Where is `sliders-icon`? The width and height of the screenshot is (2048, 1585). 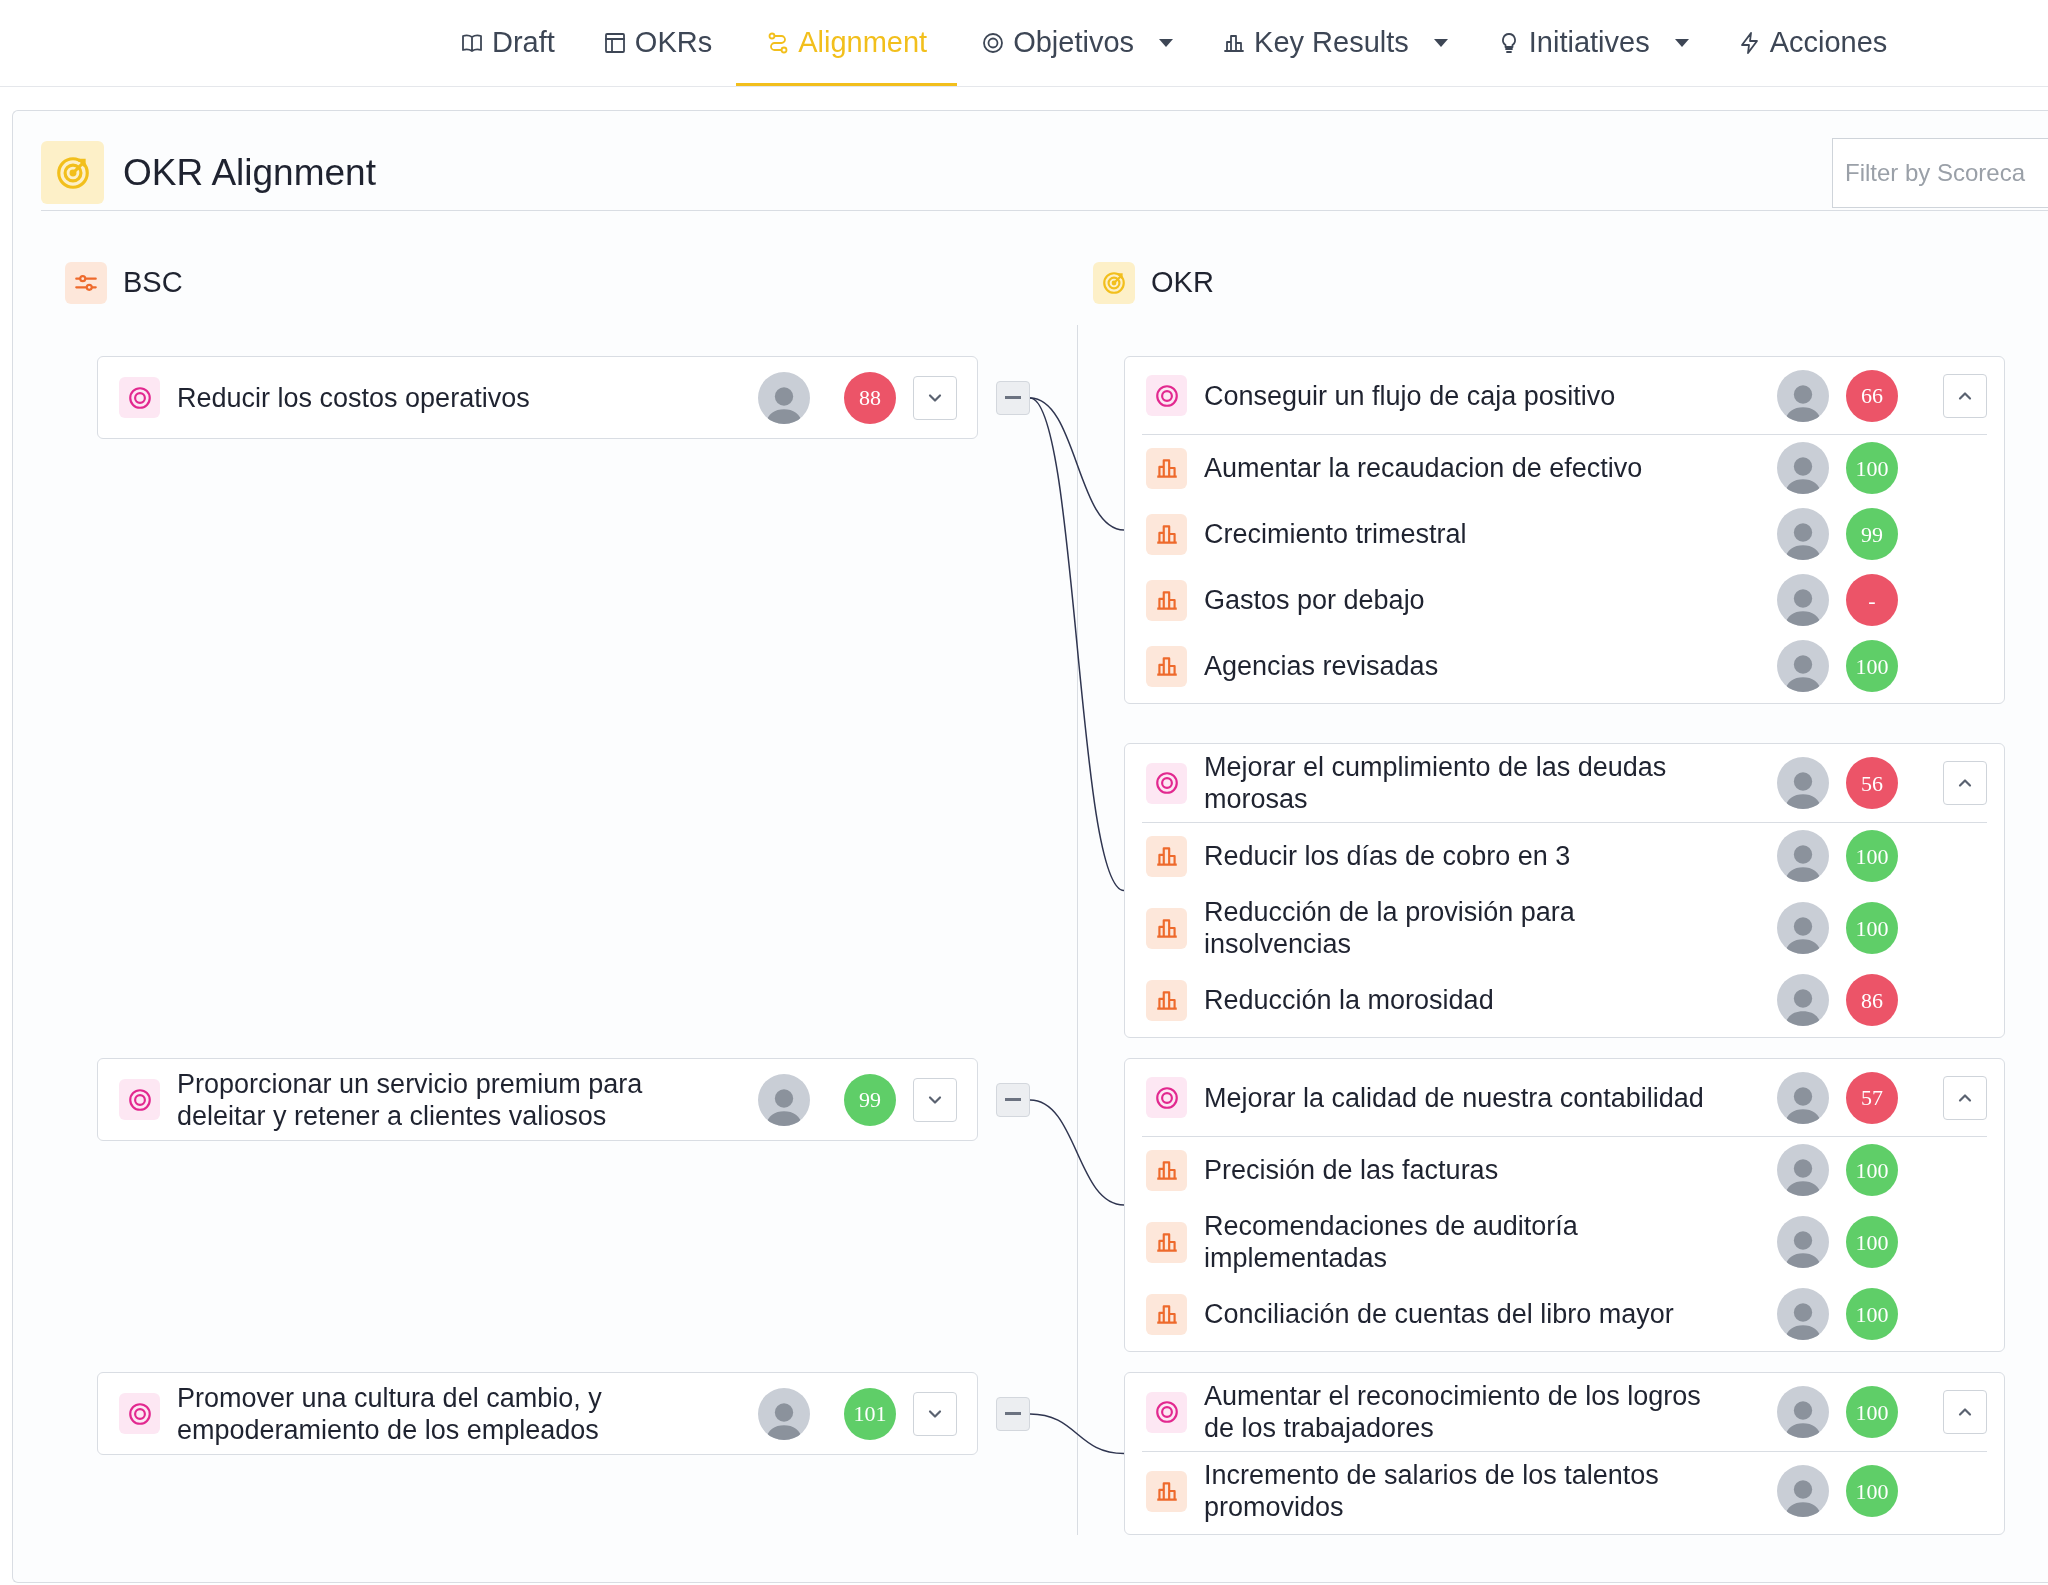 sliders-icon is located at coordinates (86, 283).